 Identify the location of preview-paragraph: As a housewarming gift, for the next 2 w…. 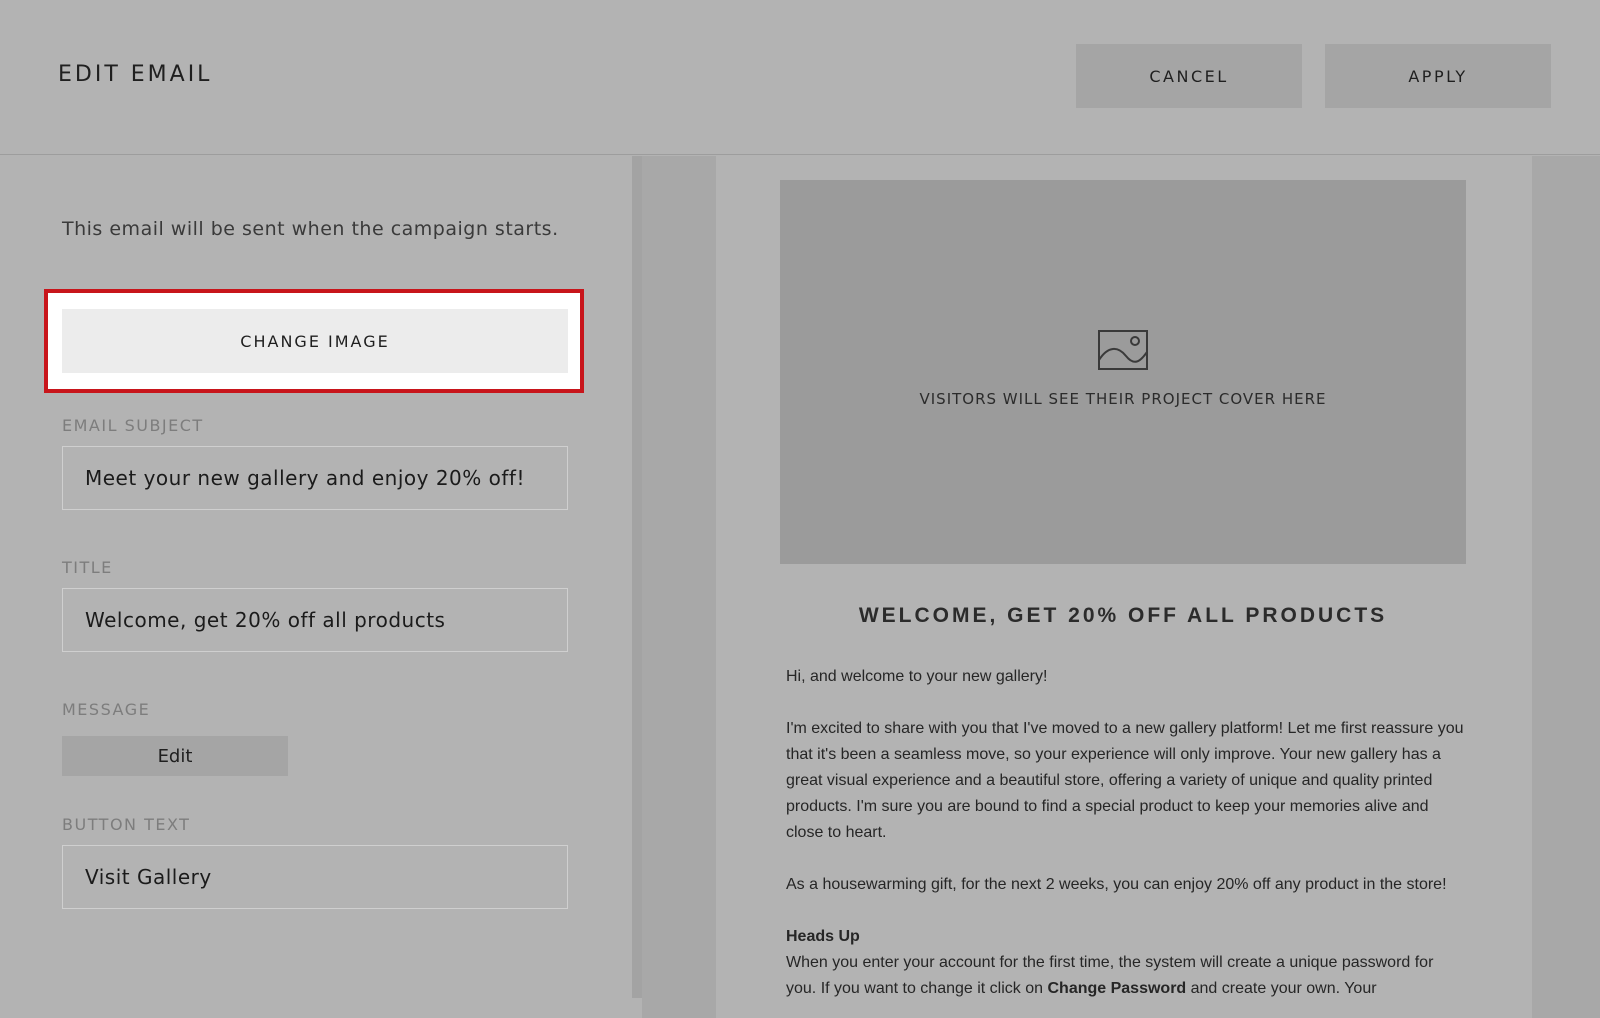
(1116, 884).